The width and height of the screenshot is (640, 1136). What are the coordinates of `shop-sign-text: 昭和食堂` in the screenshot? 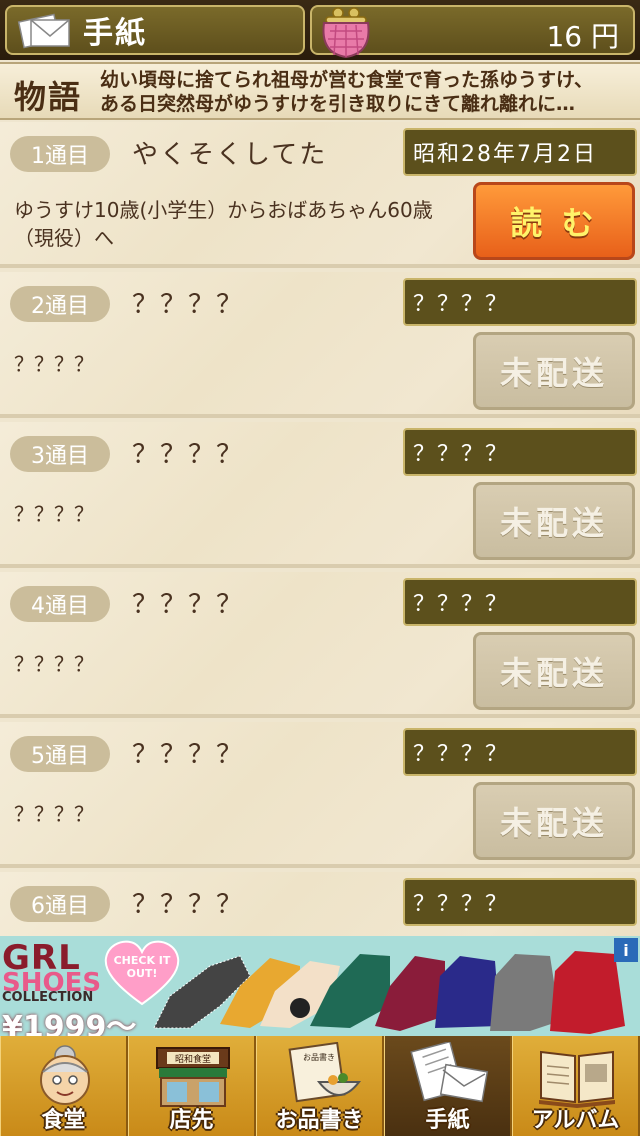 It's located at (193, 1059).